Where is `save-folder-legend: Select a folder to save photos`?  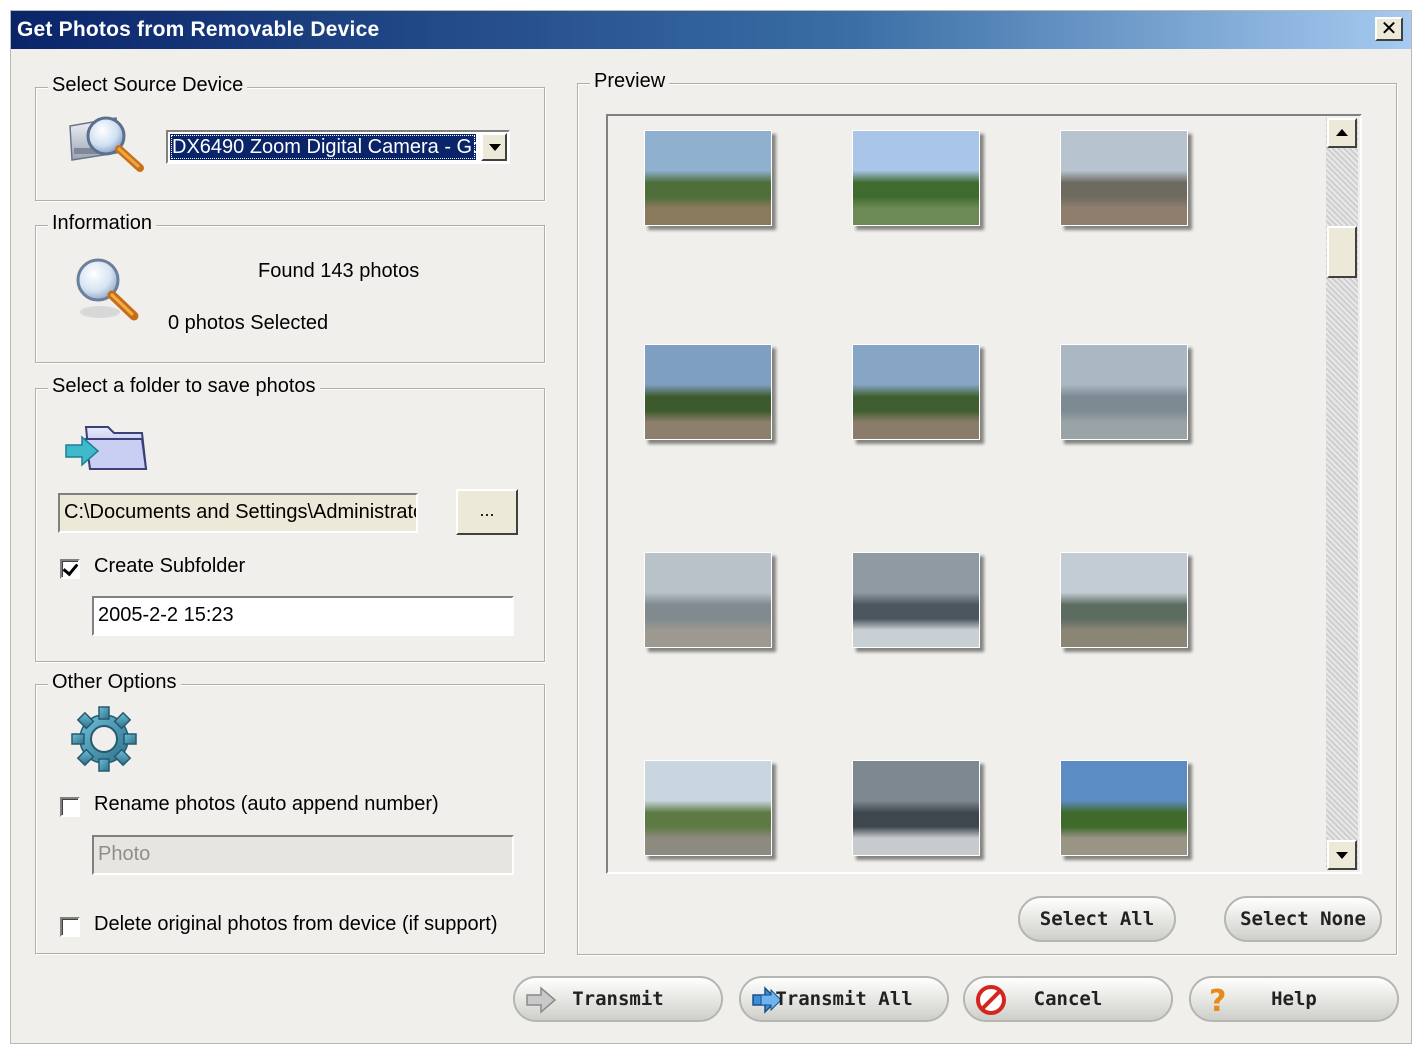
save-folder-legend: Select a folder to save photos is located at coordinates (184, 386).